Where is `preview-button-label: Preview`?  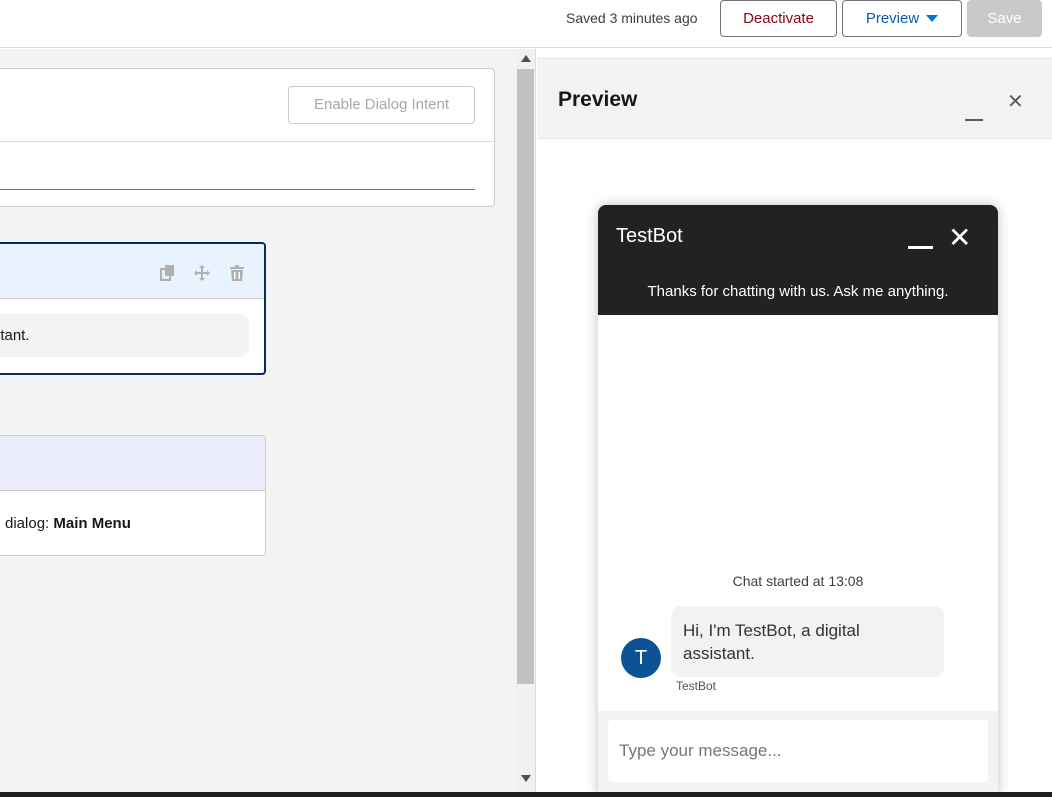 preview-button-label: Preview is located at coordinates (892, 18).